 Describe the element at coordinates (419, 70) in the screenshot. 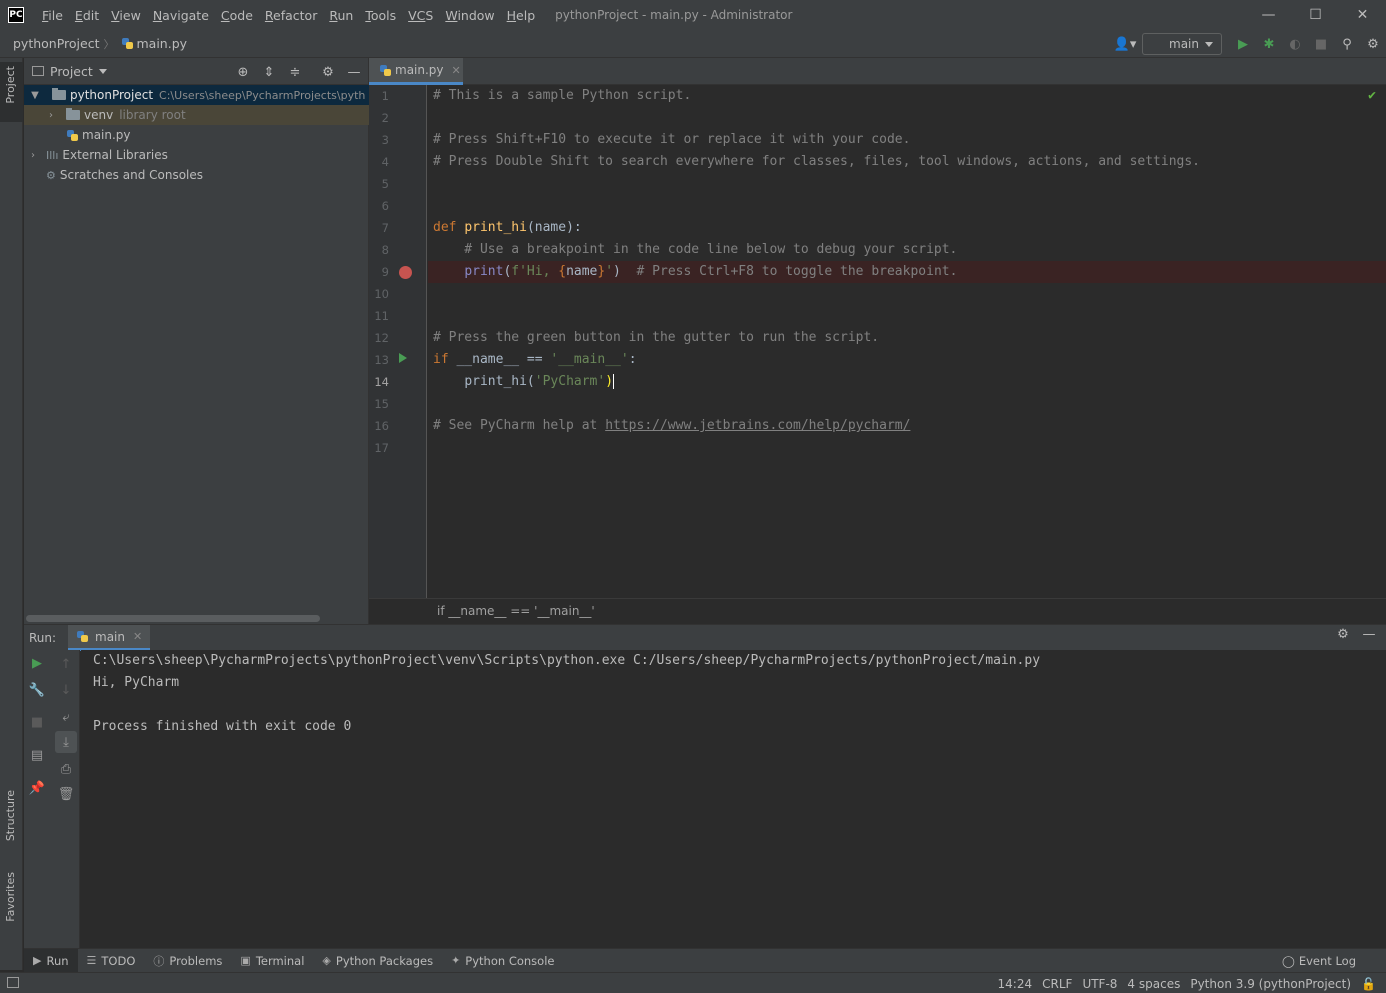

I see `tab-label: main.py` at that location.